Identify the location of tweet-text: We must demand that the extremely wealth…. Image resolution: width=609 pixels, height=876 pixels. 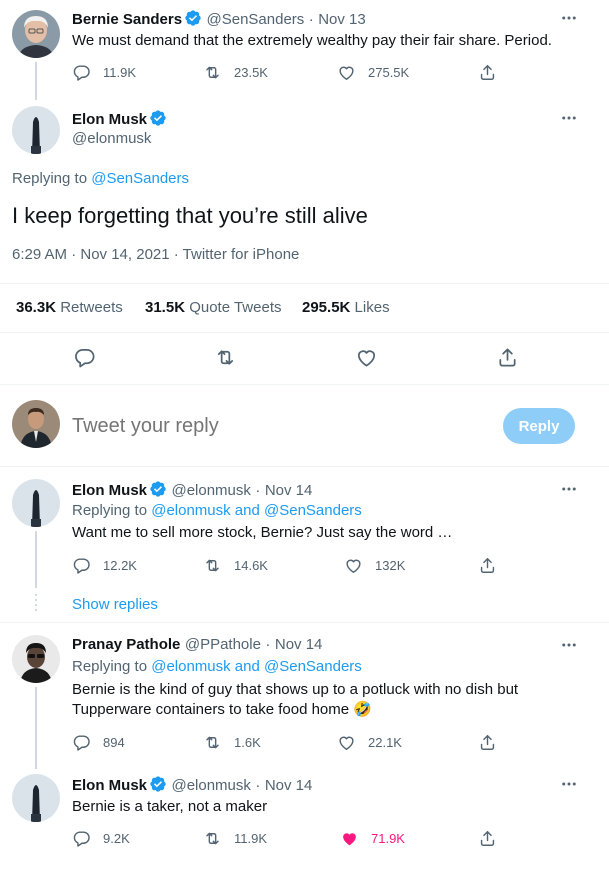
(312, 40).